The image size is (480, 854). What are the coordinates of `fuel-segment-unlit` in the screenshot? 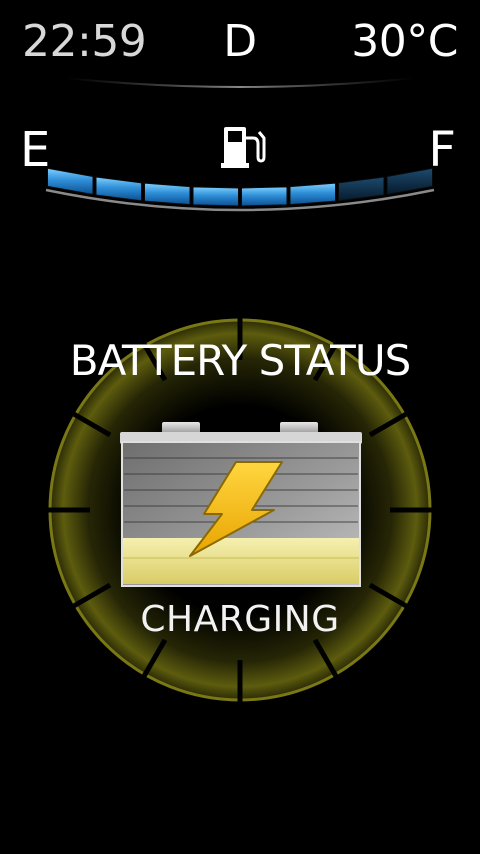 It's located at (361, 189).